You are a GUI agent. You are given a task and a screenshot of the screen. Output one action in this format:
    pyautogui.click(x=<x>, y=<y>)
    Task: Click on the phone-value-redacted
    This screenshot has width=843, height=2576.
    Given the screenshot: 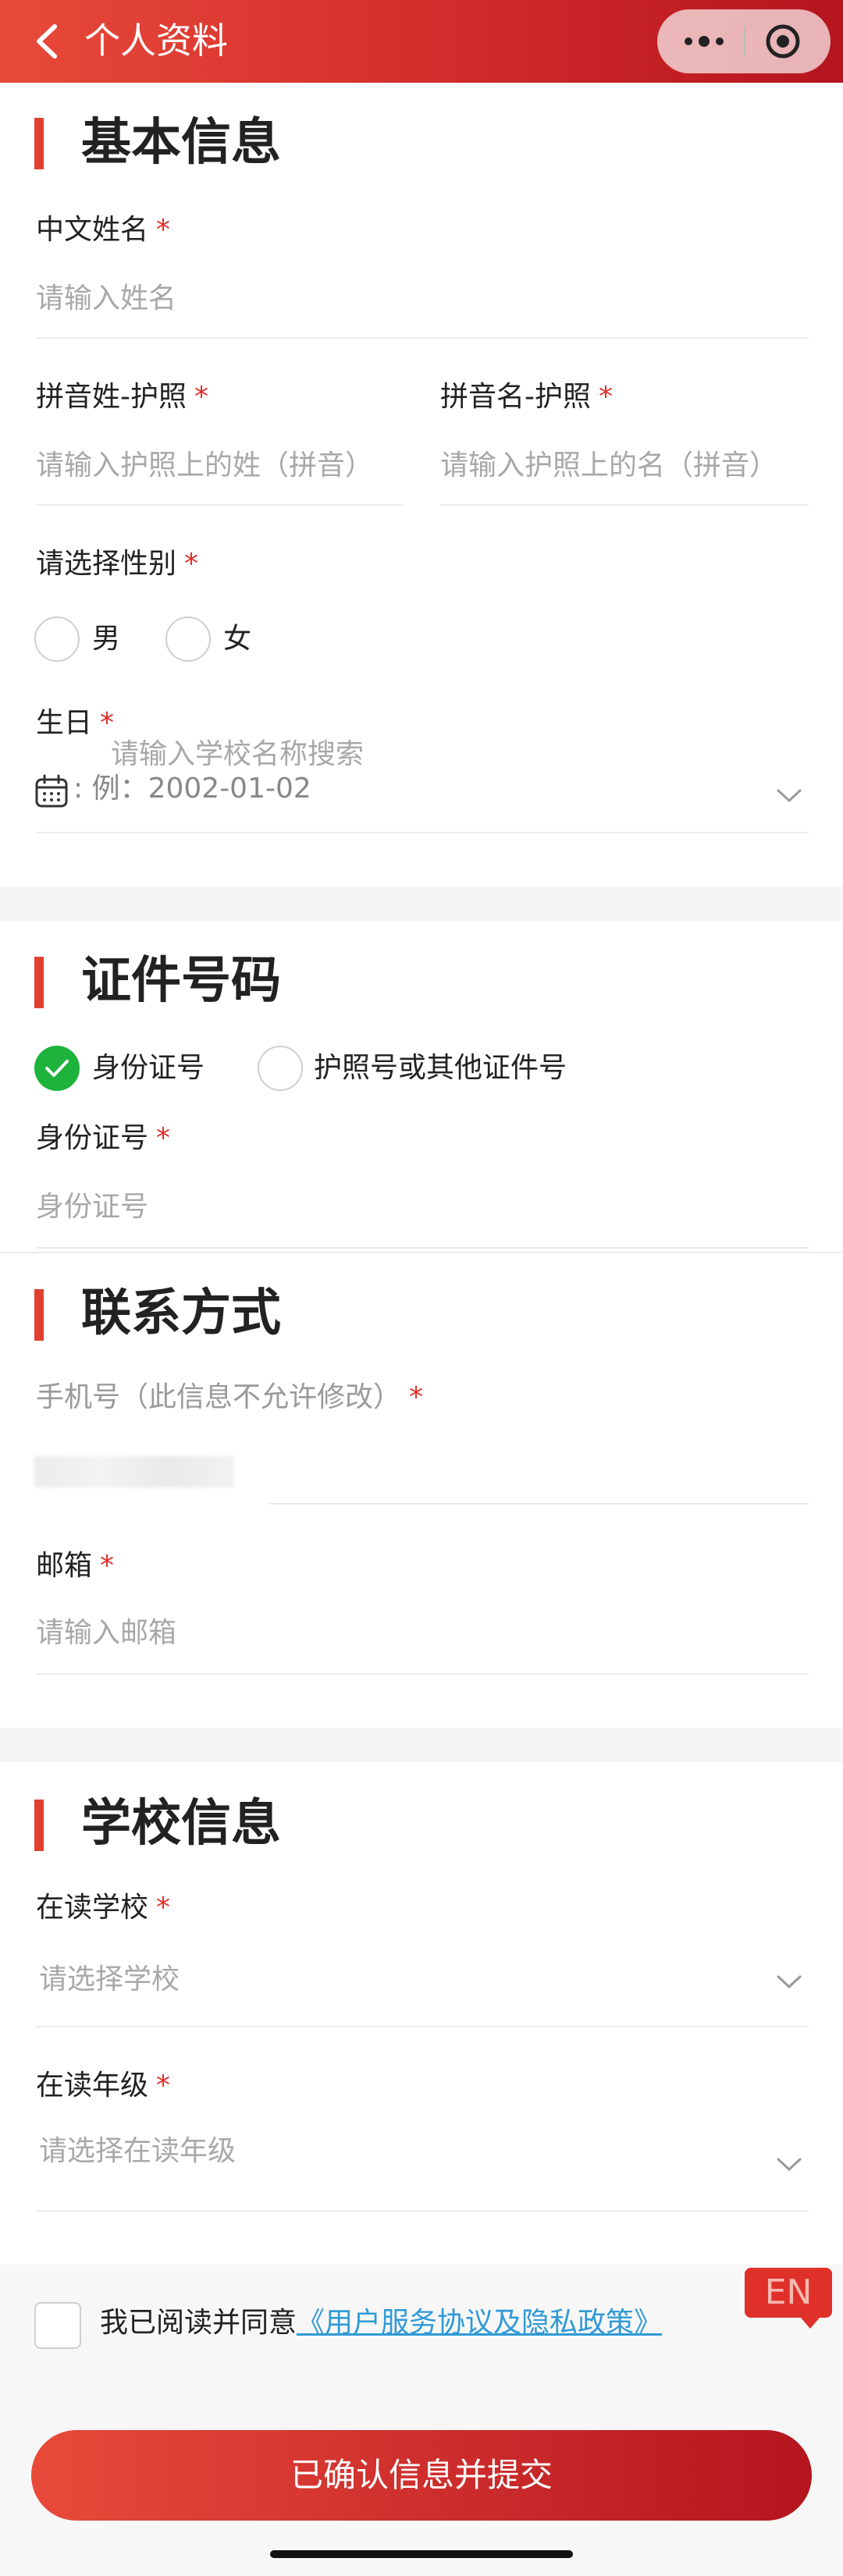 What is the action you would take?
    pyautogui.click(x=134, y=1472)
    